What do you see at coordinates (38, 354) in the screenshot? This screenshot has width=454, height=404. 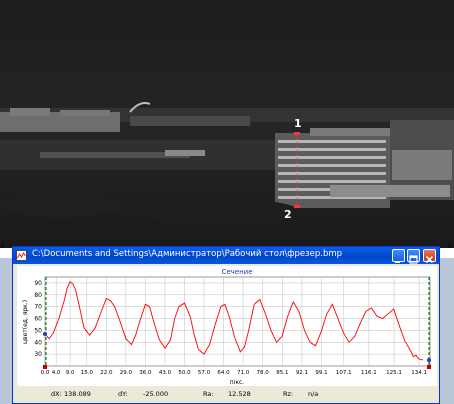 I see `y-tick-label: 30` at bounding box center [38, 354].